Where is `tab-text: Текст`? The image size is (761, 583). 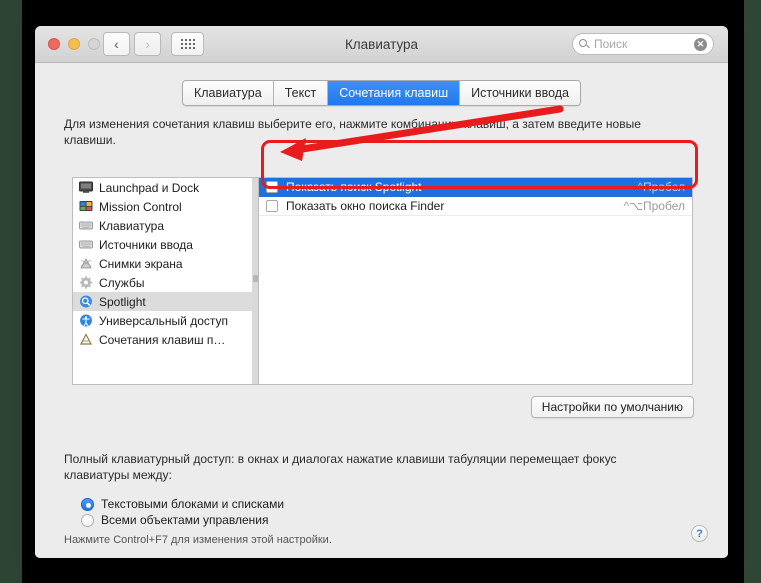
tab-text: Текст is located at coordinates (301, 93).